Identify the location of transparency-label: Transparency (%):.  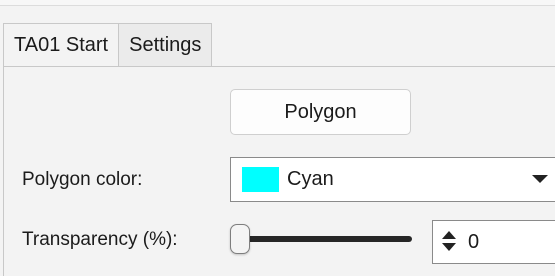
(100, 239).